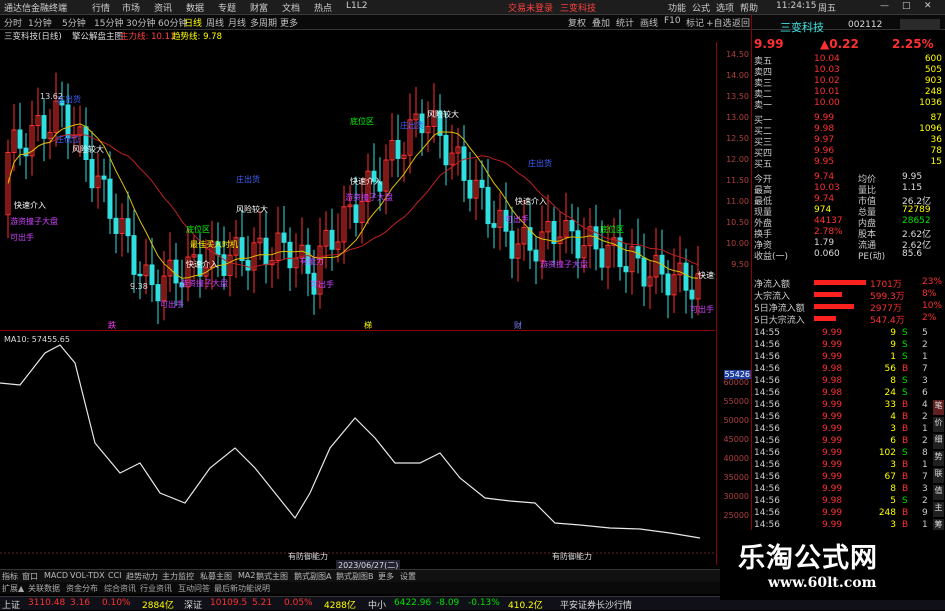  Describe the element at coordinates (848, 44) in the screenshot. I see `quote-price-row: 9.99 ▲0.22 2.25%` at that location.